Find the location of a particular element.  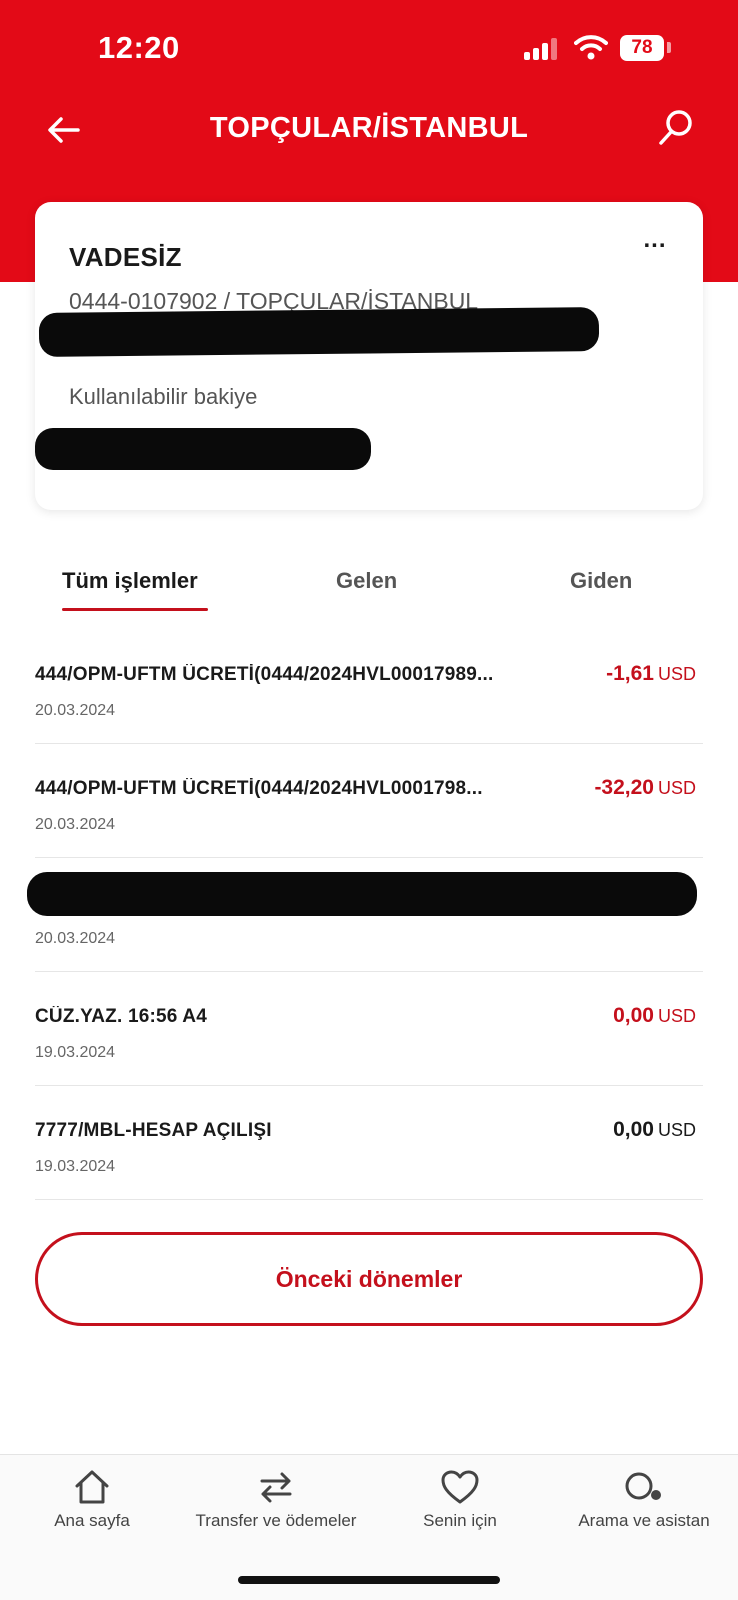

active-tab-indicator is located at coordinates (135, 609).